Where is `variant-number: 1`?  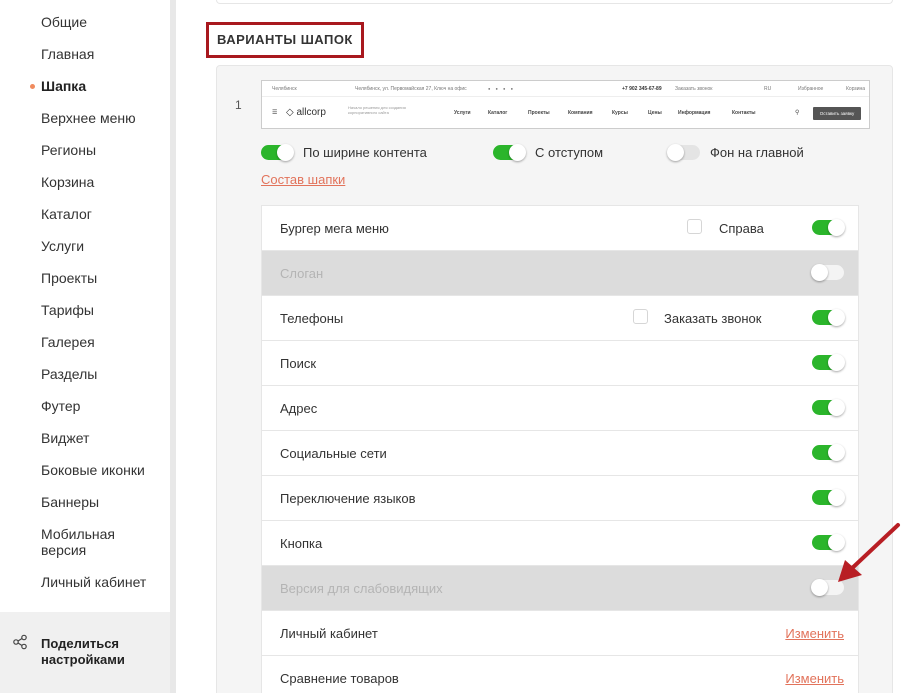
variant-number: 1 is located at coordinates (238, 105).